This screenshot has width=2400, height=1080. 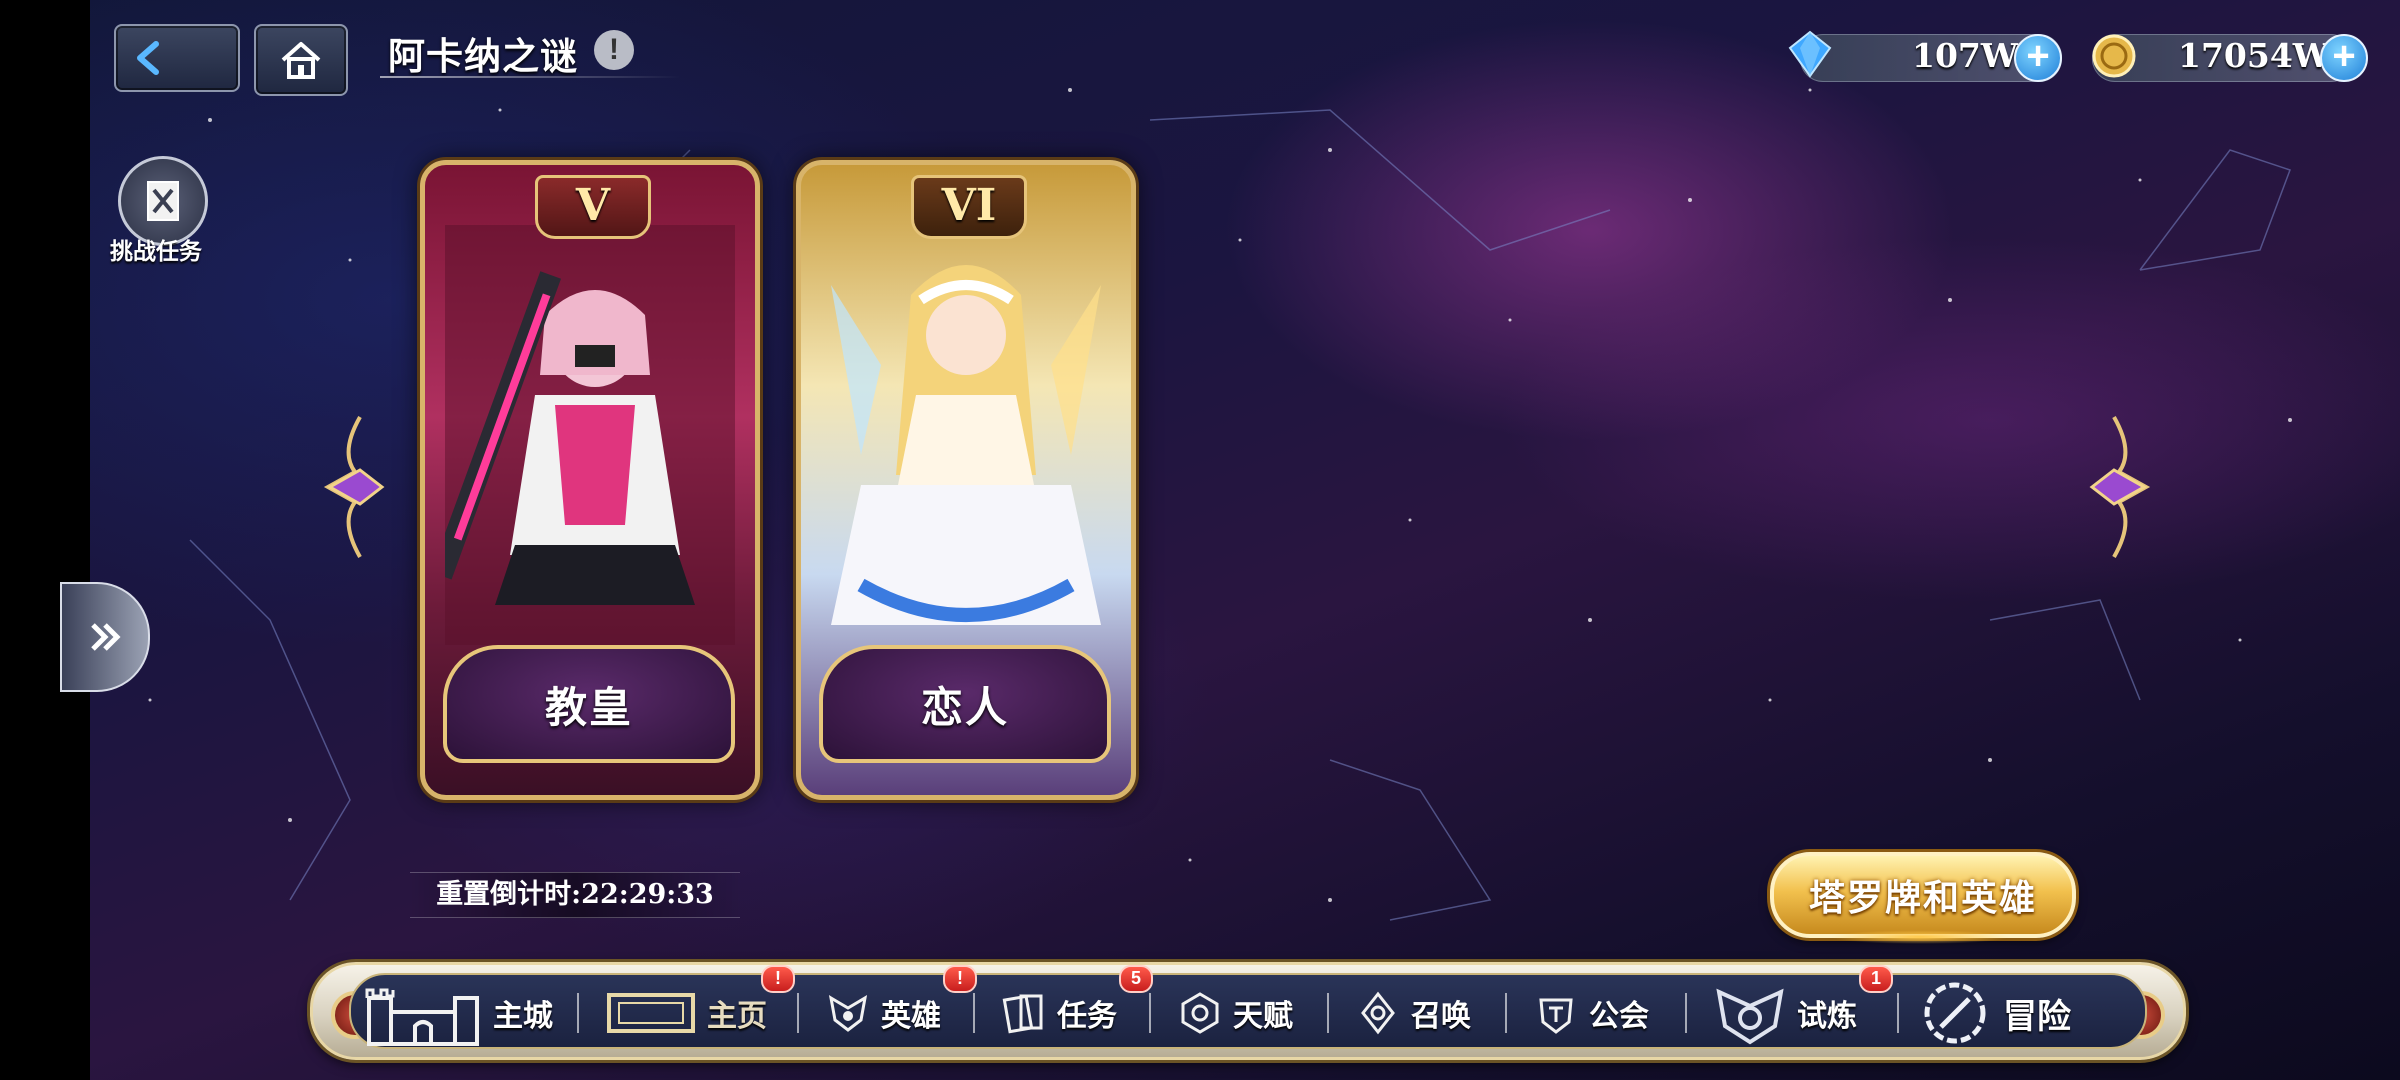 I want to click on diamond-icon, so click(x=1810, y=54).